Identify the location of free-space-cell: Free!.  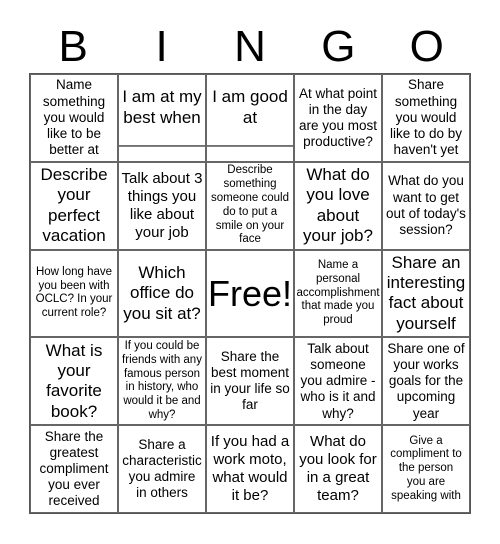
(250, 293).